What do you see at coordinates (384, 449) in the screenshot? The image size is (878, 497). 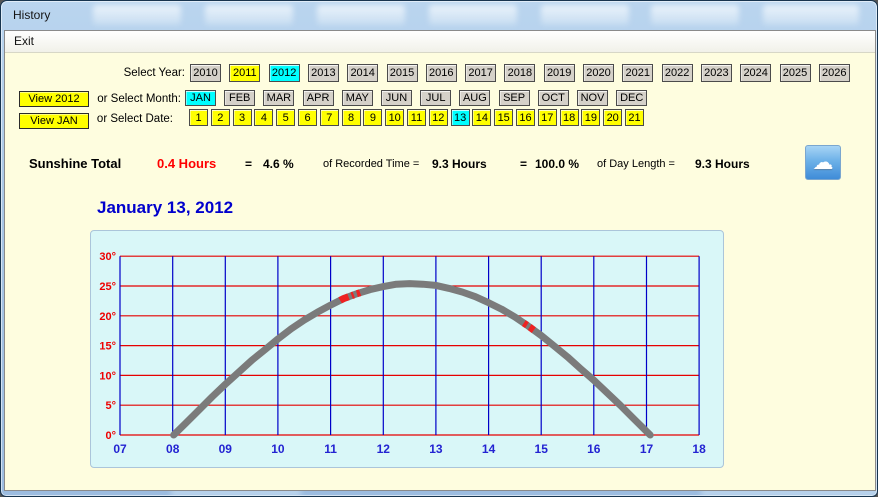 I see `svg-text: 12` at bounding box center [384, 449].